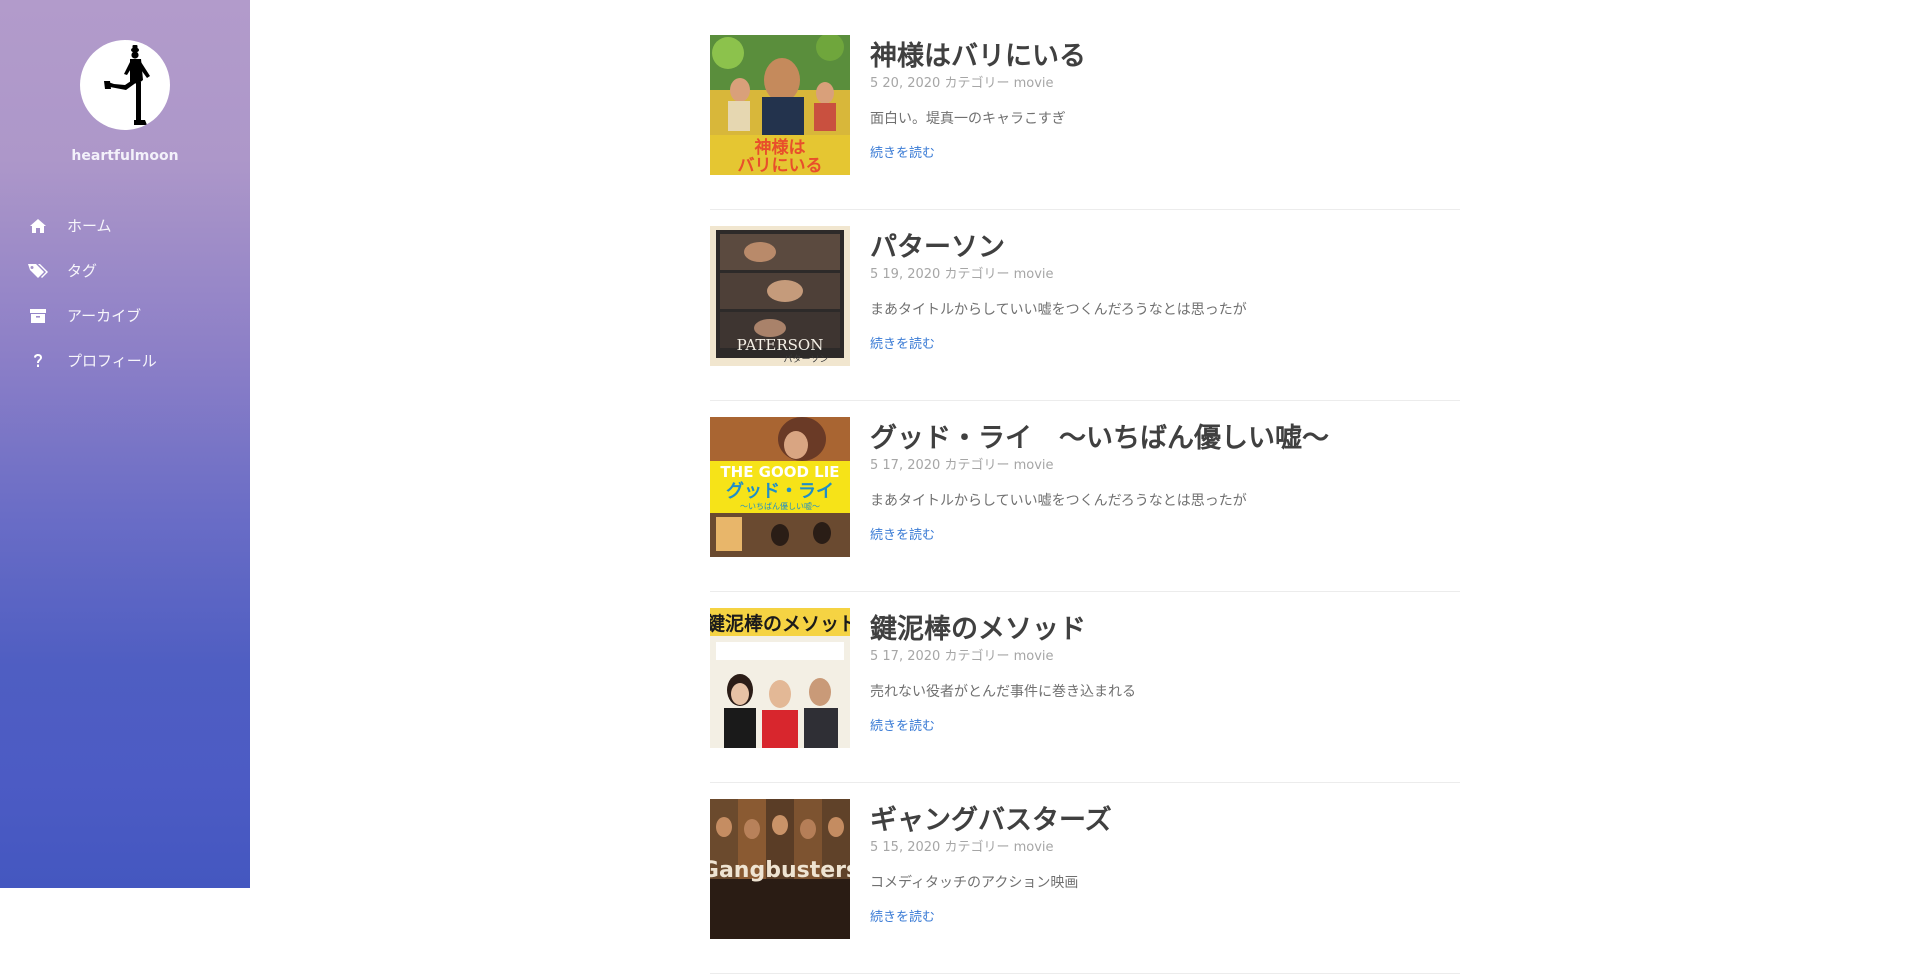 The image size is (1920, 974). I want to click on post-title: 鍵泥棒のメソッド, so click(978, 626).